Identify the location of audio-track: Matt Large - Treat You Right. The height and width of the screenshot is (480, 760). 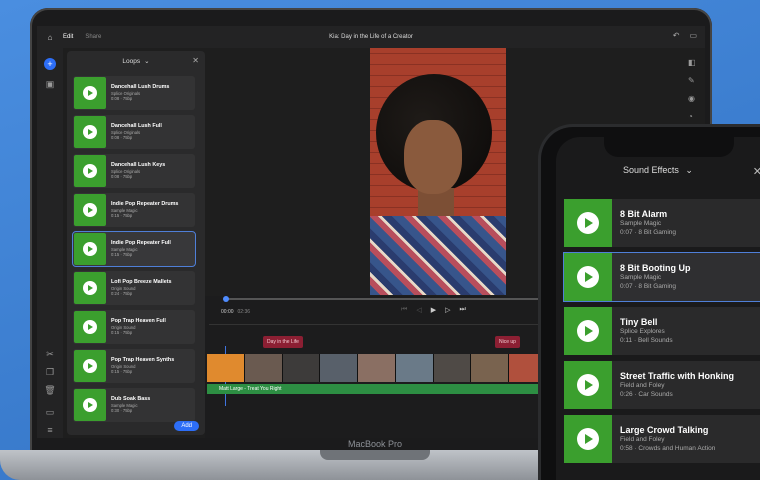
(377, 389).